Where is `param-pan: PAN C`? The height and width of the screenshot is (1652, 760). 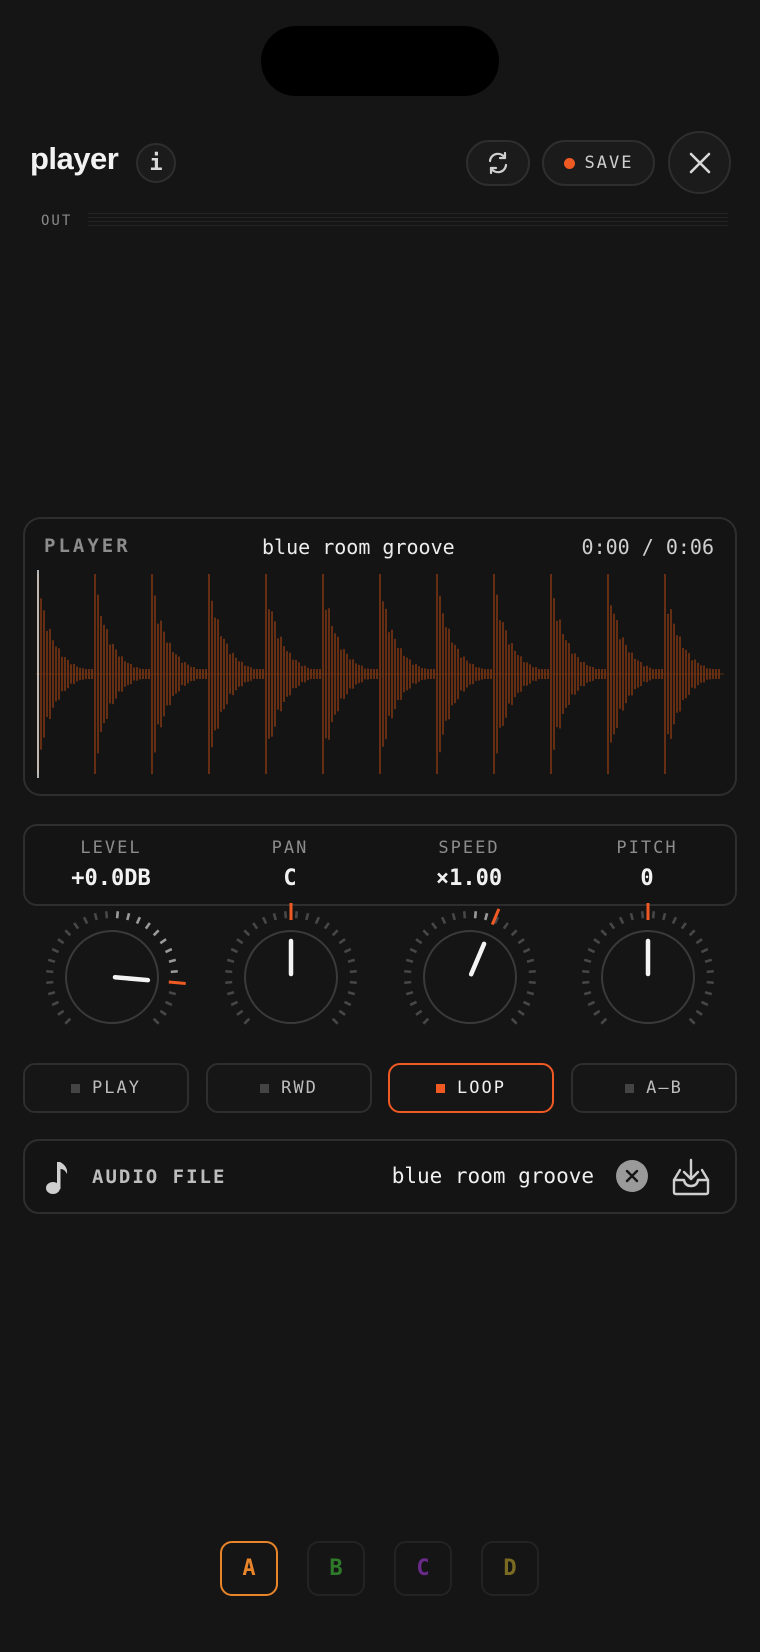
param-pan: PAN C is located at coordinates (290, 864).